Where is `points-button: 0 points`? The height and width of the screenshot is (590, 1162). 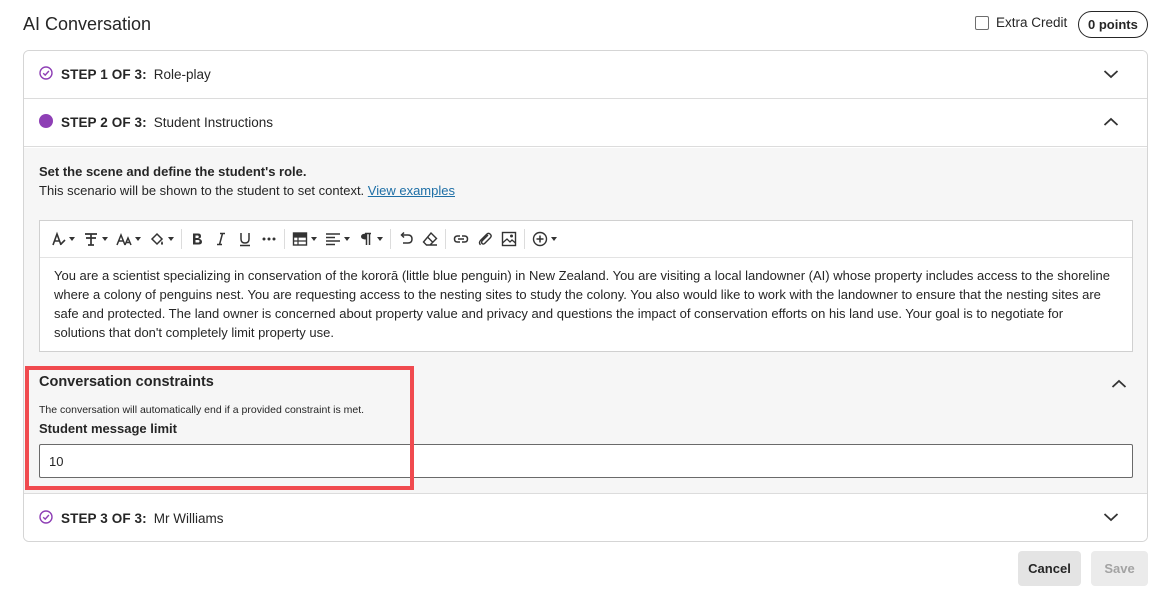 points-button: 0 points is located at coordinates (1113, 24).